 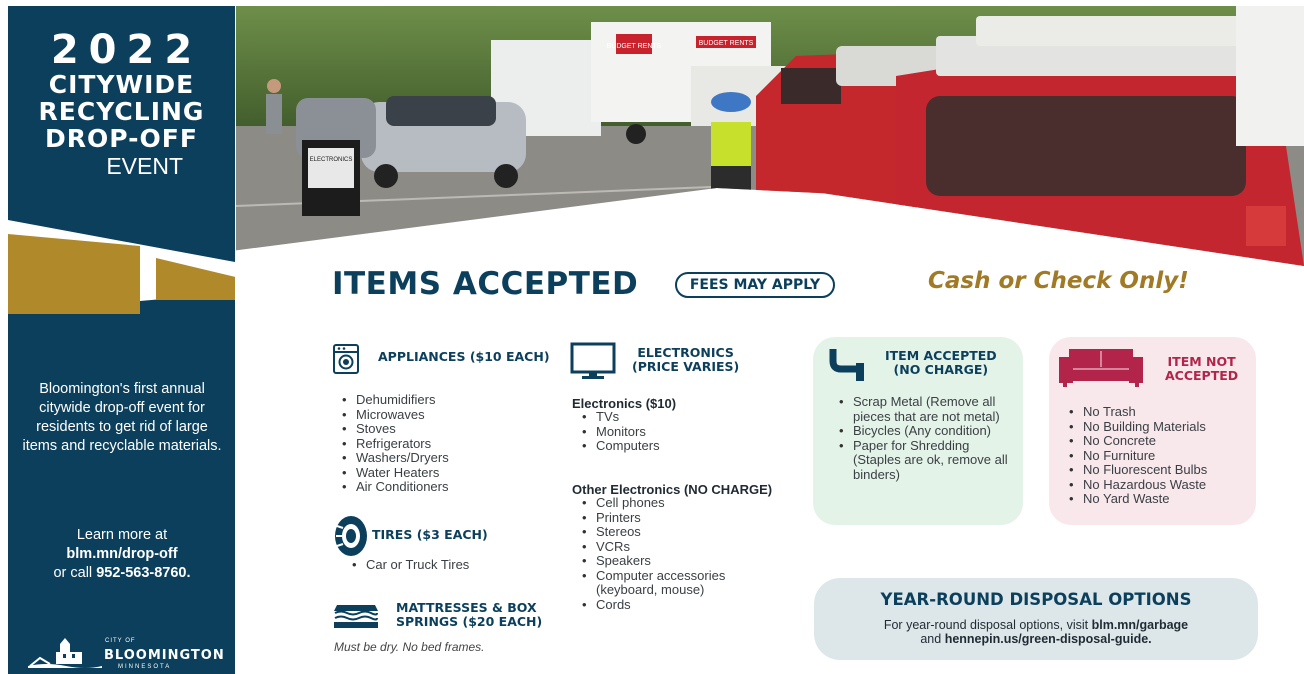 What do you see at coordinates (668, 583) in the screenshot?
I see `list-item: Computer accessories (keyboard, mouse)` at bounding box center [668, 583].